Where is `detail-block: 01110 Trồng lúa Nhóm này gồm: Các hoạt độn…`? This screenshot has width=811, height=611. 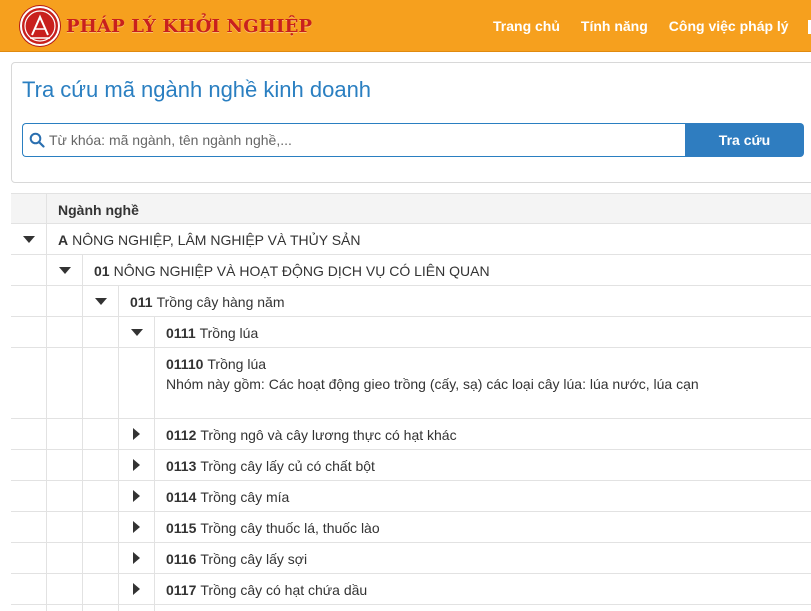
detail-block: 01110 Trồng lúa Nhóm này gồm: Các hoạt độn… is located at coordinates (432, 374).